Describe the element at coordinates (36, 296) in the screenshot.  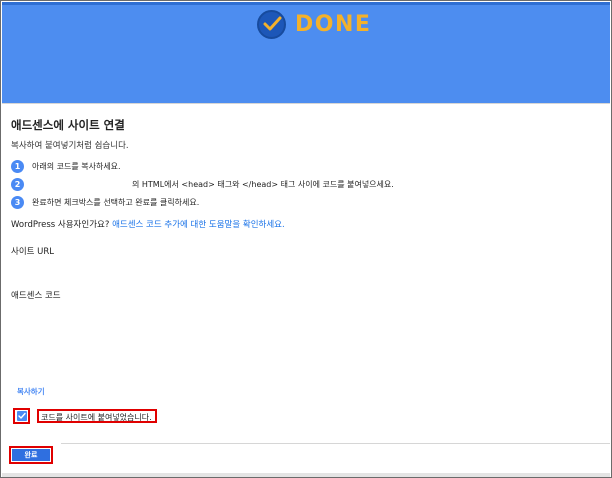
I see `adsense-code-label: 애드센스 코드` at that location.